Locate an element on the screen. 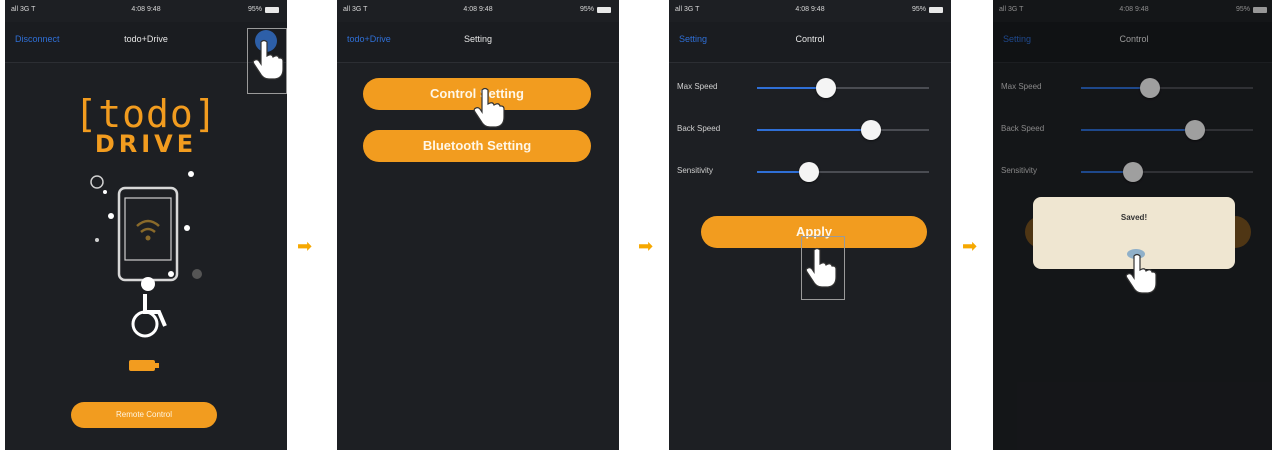 The width and height of the screenshot is (1272, 450). back-speed-row: Back Speed is located at coordinates (810, 130).